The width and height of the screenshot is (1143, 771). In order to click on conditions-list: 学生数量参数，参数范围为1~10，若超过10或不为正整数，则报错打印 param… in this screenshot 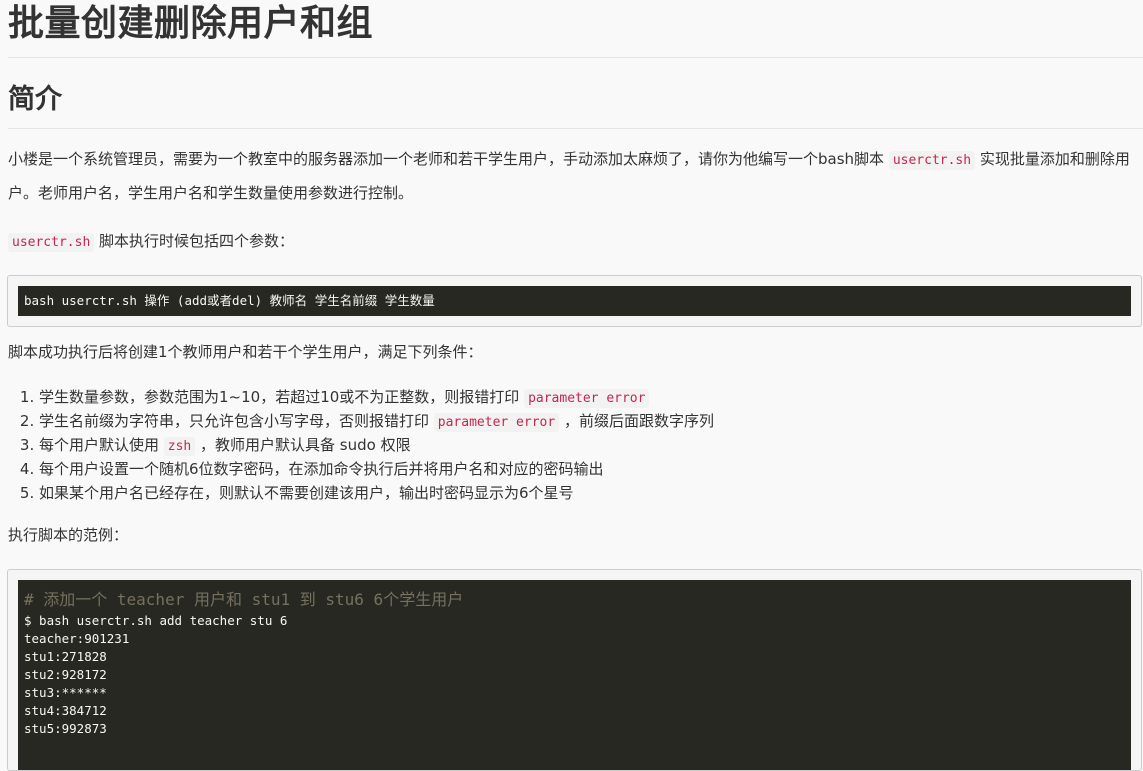, I will do `click(361, 445)`.